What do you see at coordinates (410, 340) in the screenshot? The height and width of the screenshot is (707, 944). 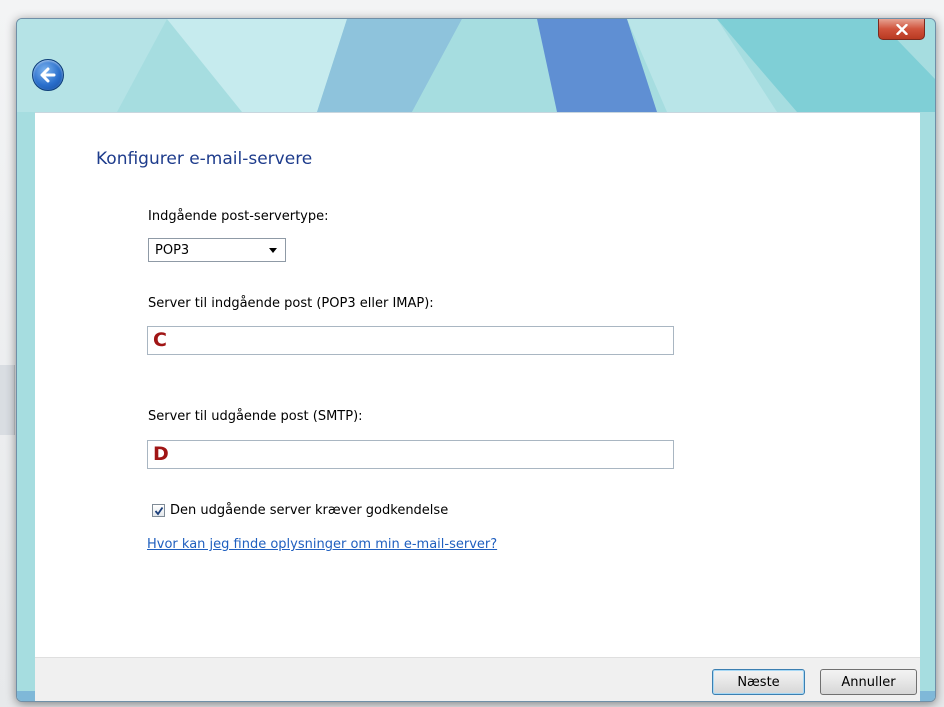 I see `incoming-server-input: C` at bounding box center [410, 340].